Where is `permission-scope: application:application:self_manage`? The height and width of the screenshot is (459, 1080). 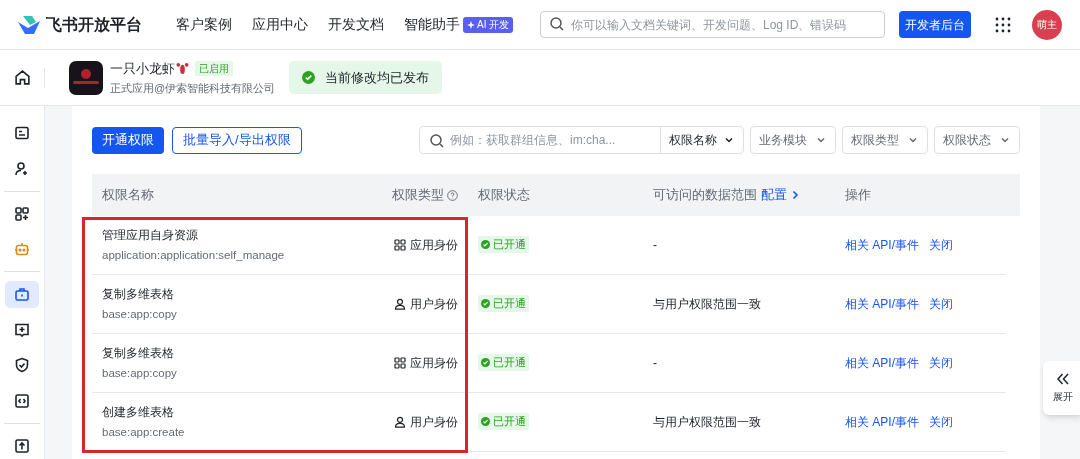 permission-scope: application:application:self_manage is located at coordinates (194, 255).